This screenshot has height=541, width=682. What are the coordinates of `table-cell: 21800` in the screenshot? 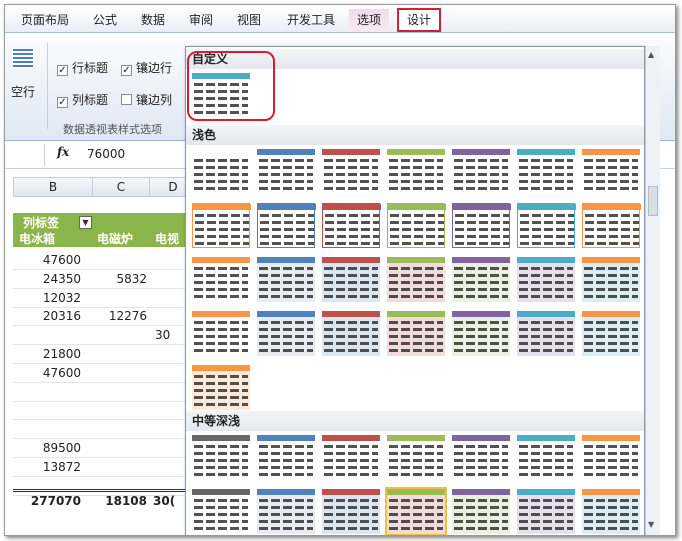 It's located at (47, 354).